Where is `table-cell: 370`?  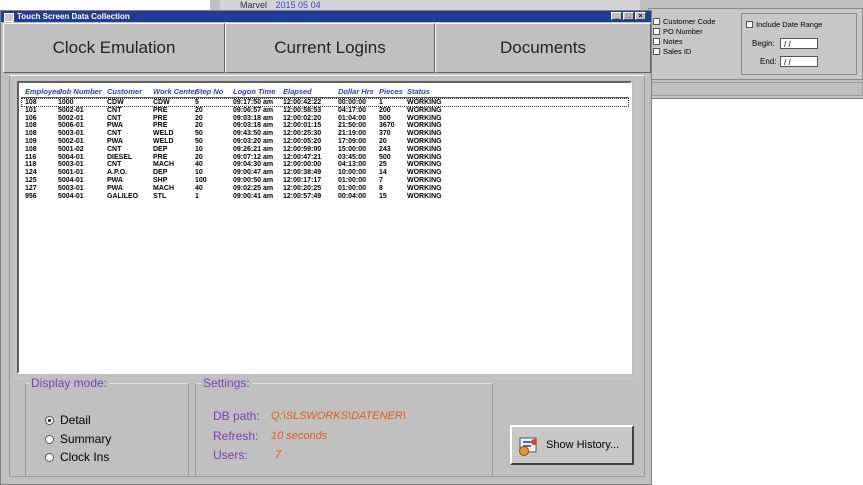 table-cell: 370 is located at coordinates (385, 134).